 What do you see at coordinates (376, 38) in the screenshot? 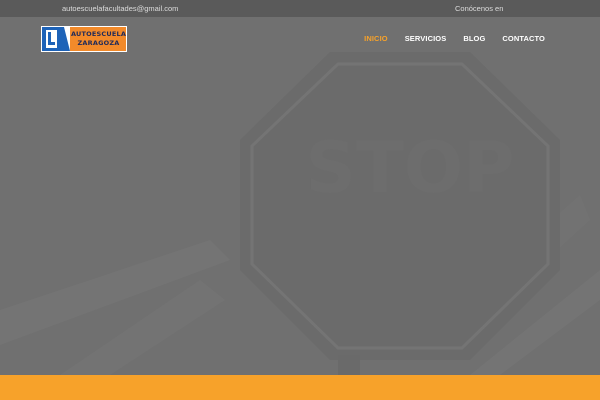
I see `nav-item-inicio: INICIO` at bounding box center [376, 38].